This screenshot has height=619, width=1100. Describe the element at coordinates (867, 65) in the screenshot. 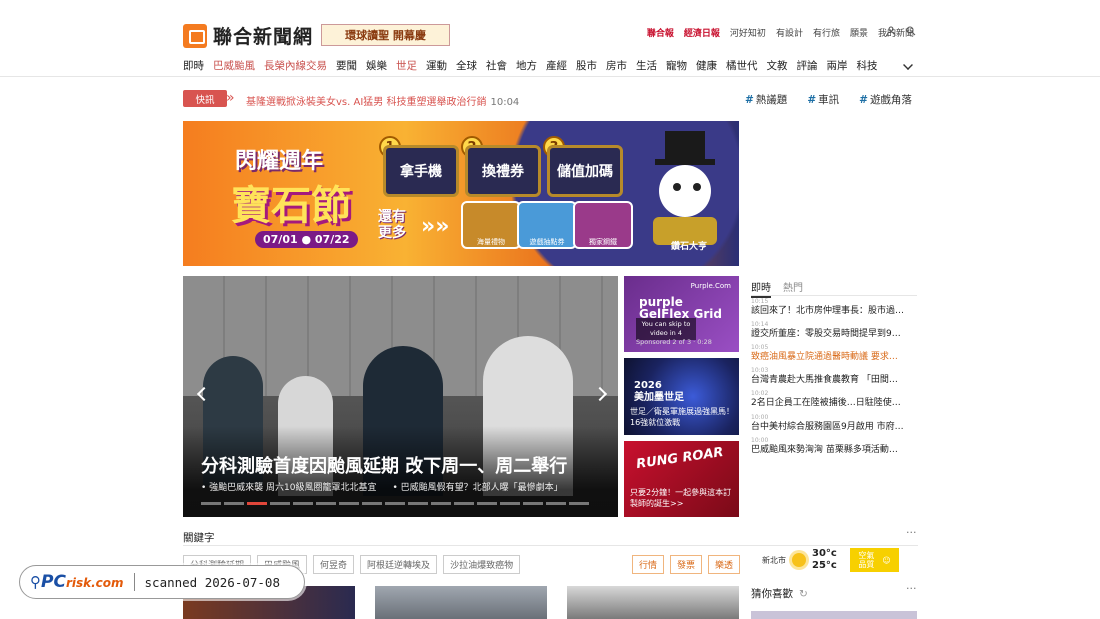

I see `nav-item-20: 科技` at that location.